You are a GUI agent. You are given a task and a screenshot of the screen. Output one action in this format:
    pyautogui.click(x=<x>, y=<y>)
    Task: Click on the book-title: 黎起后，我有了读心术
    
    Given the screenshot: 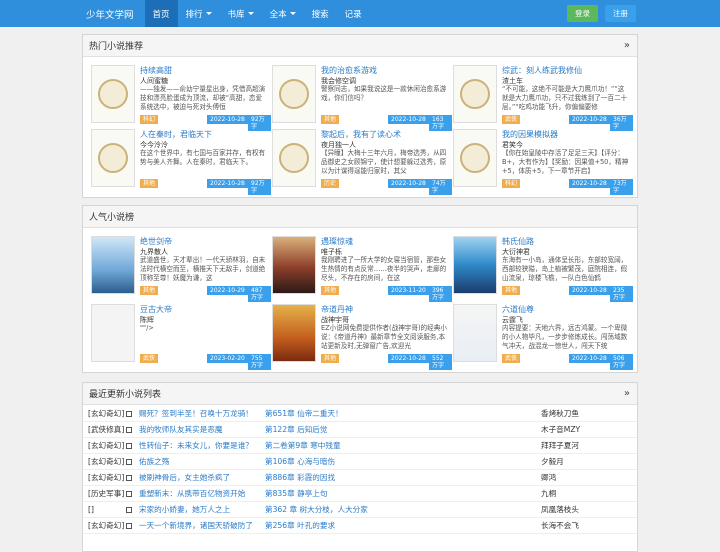 What is the action you would take?
    pyautogui.click(x=361, y=134)
    